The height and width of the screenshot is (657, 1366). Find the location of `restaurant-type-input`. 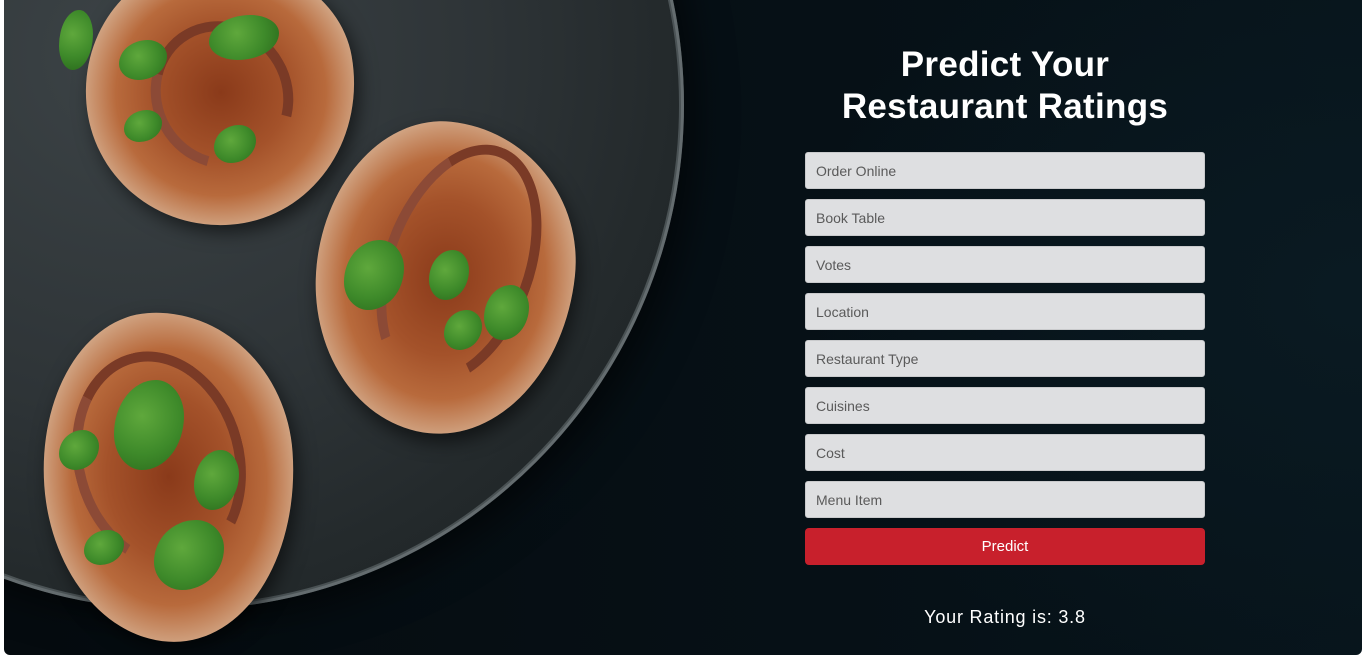

restaurant-type-input is located at coordinates (1005, 358).